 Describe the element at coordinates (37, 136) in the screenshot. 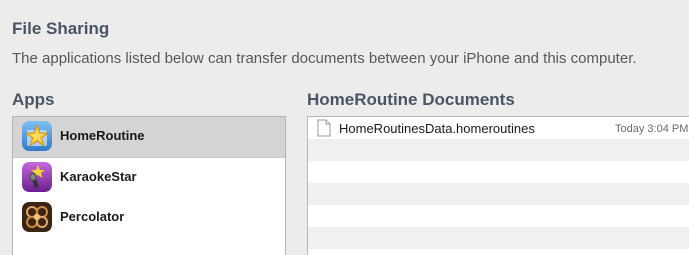

I see `homeroutine-app-icon` at that location.